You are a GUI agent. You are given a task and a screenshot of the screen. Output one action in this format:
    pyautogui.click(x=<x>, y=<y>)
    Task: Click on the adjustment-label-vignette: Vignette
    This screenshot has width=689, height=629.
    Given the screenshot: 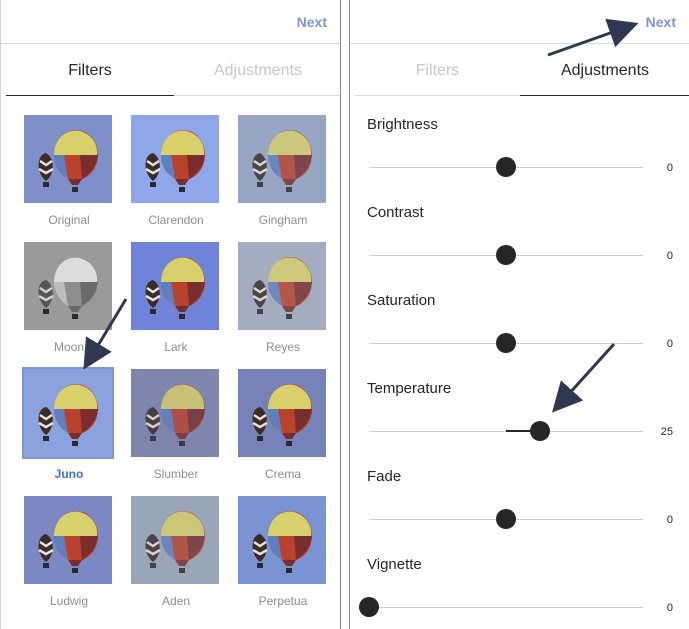 What is the action you would take?
    pyautogui.click(x=394, y=564)
    